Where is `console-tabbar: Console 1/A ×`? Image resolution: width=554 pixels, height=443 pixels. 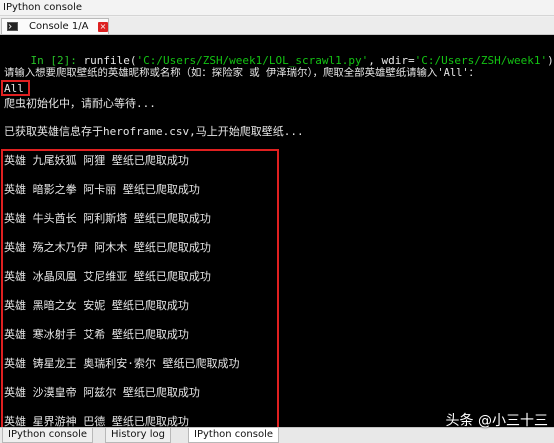
console-tabbar: Console 1/A × is located at coordinates (277, 26).